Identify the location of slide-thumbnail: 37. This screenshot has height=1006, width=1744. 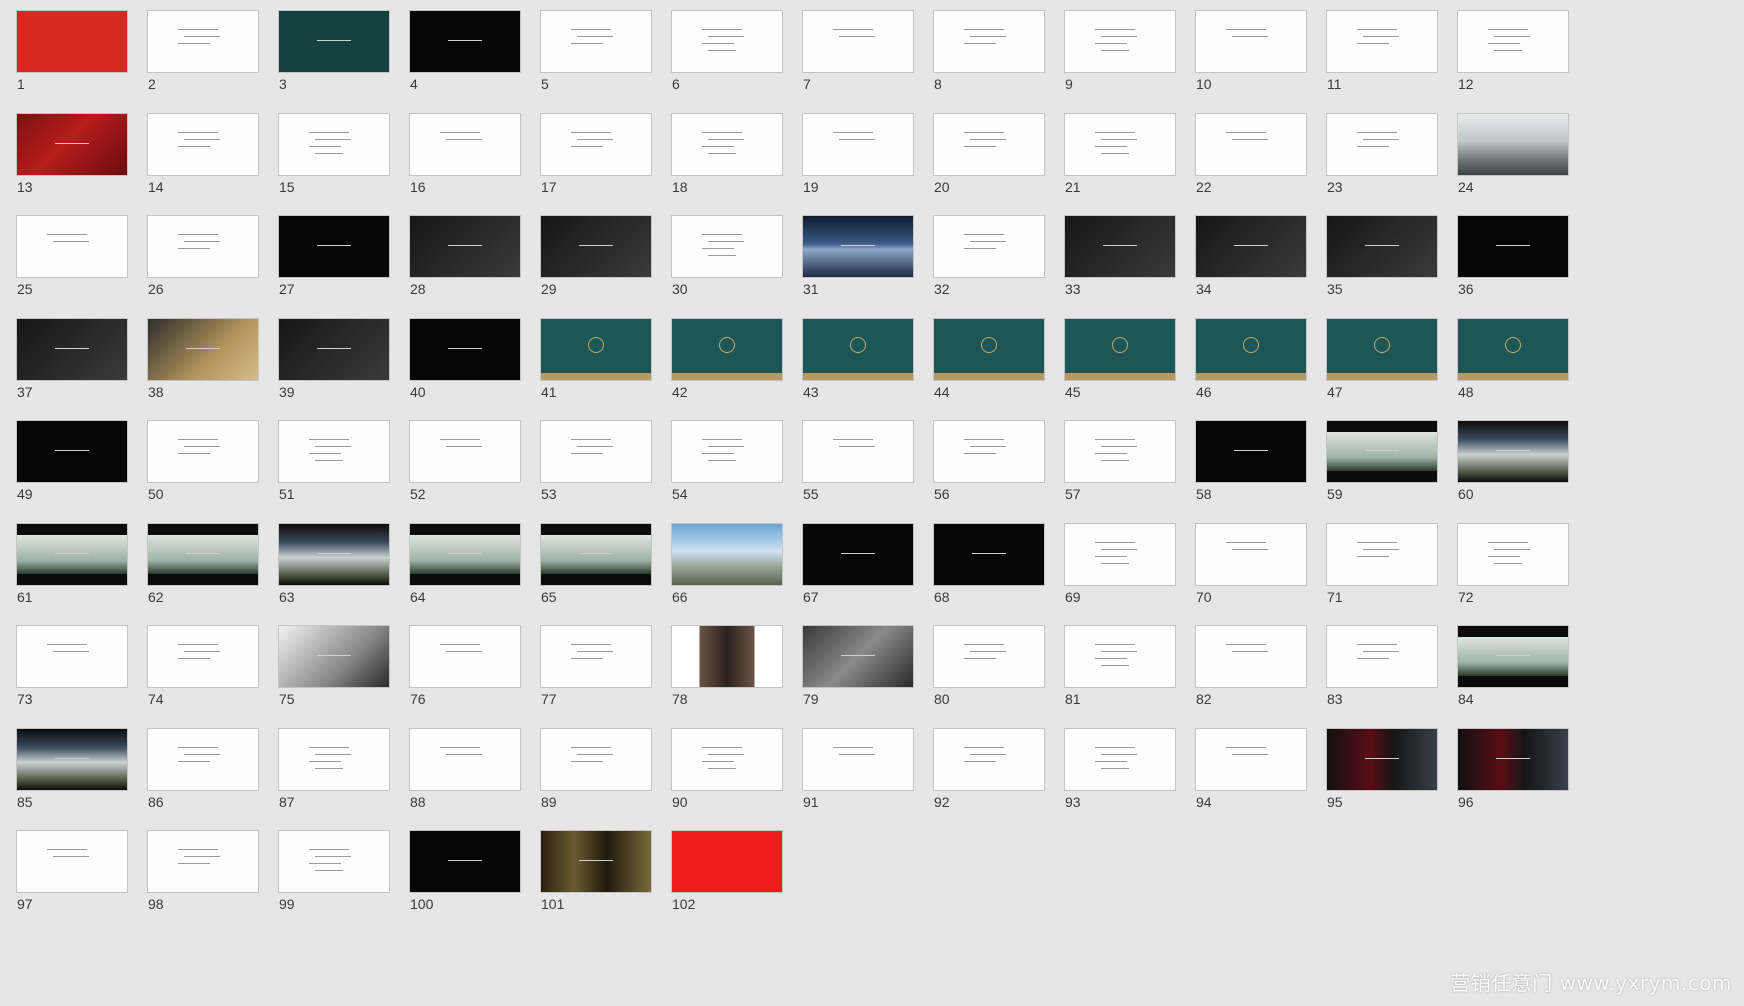
(72, 358).